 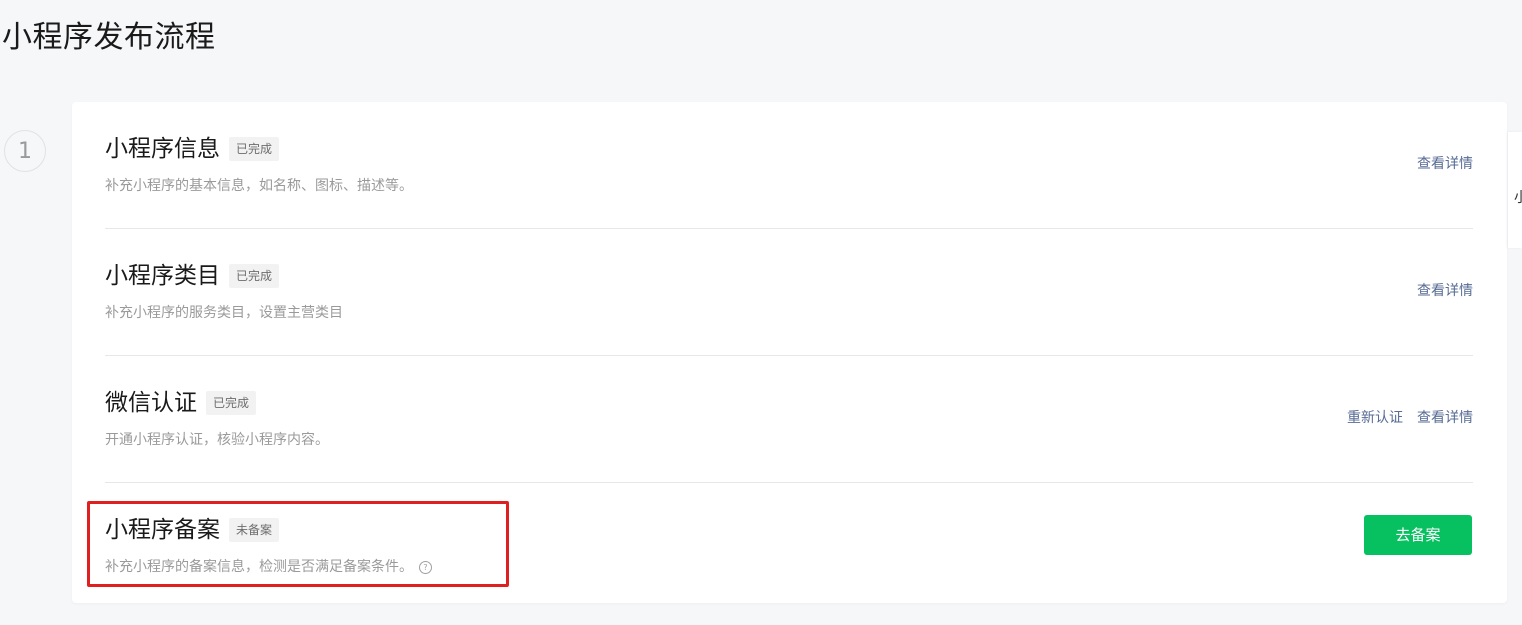 What do you see at coordinates (151, 403) in the screenshot?
I see `item-title: 微信认证` at bounding box center [151, 403].